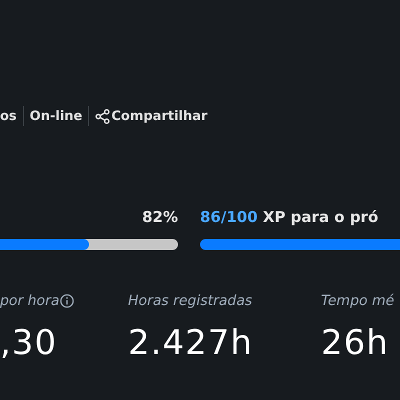 This screenshot has width=400, height=400. Describe the element at coordinates (357, 301) in the screenshot. I see `stat-label: Tempo mé` at that location.